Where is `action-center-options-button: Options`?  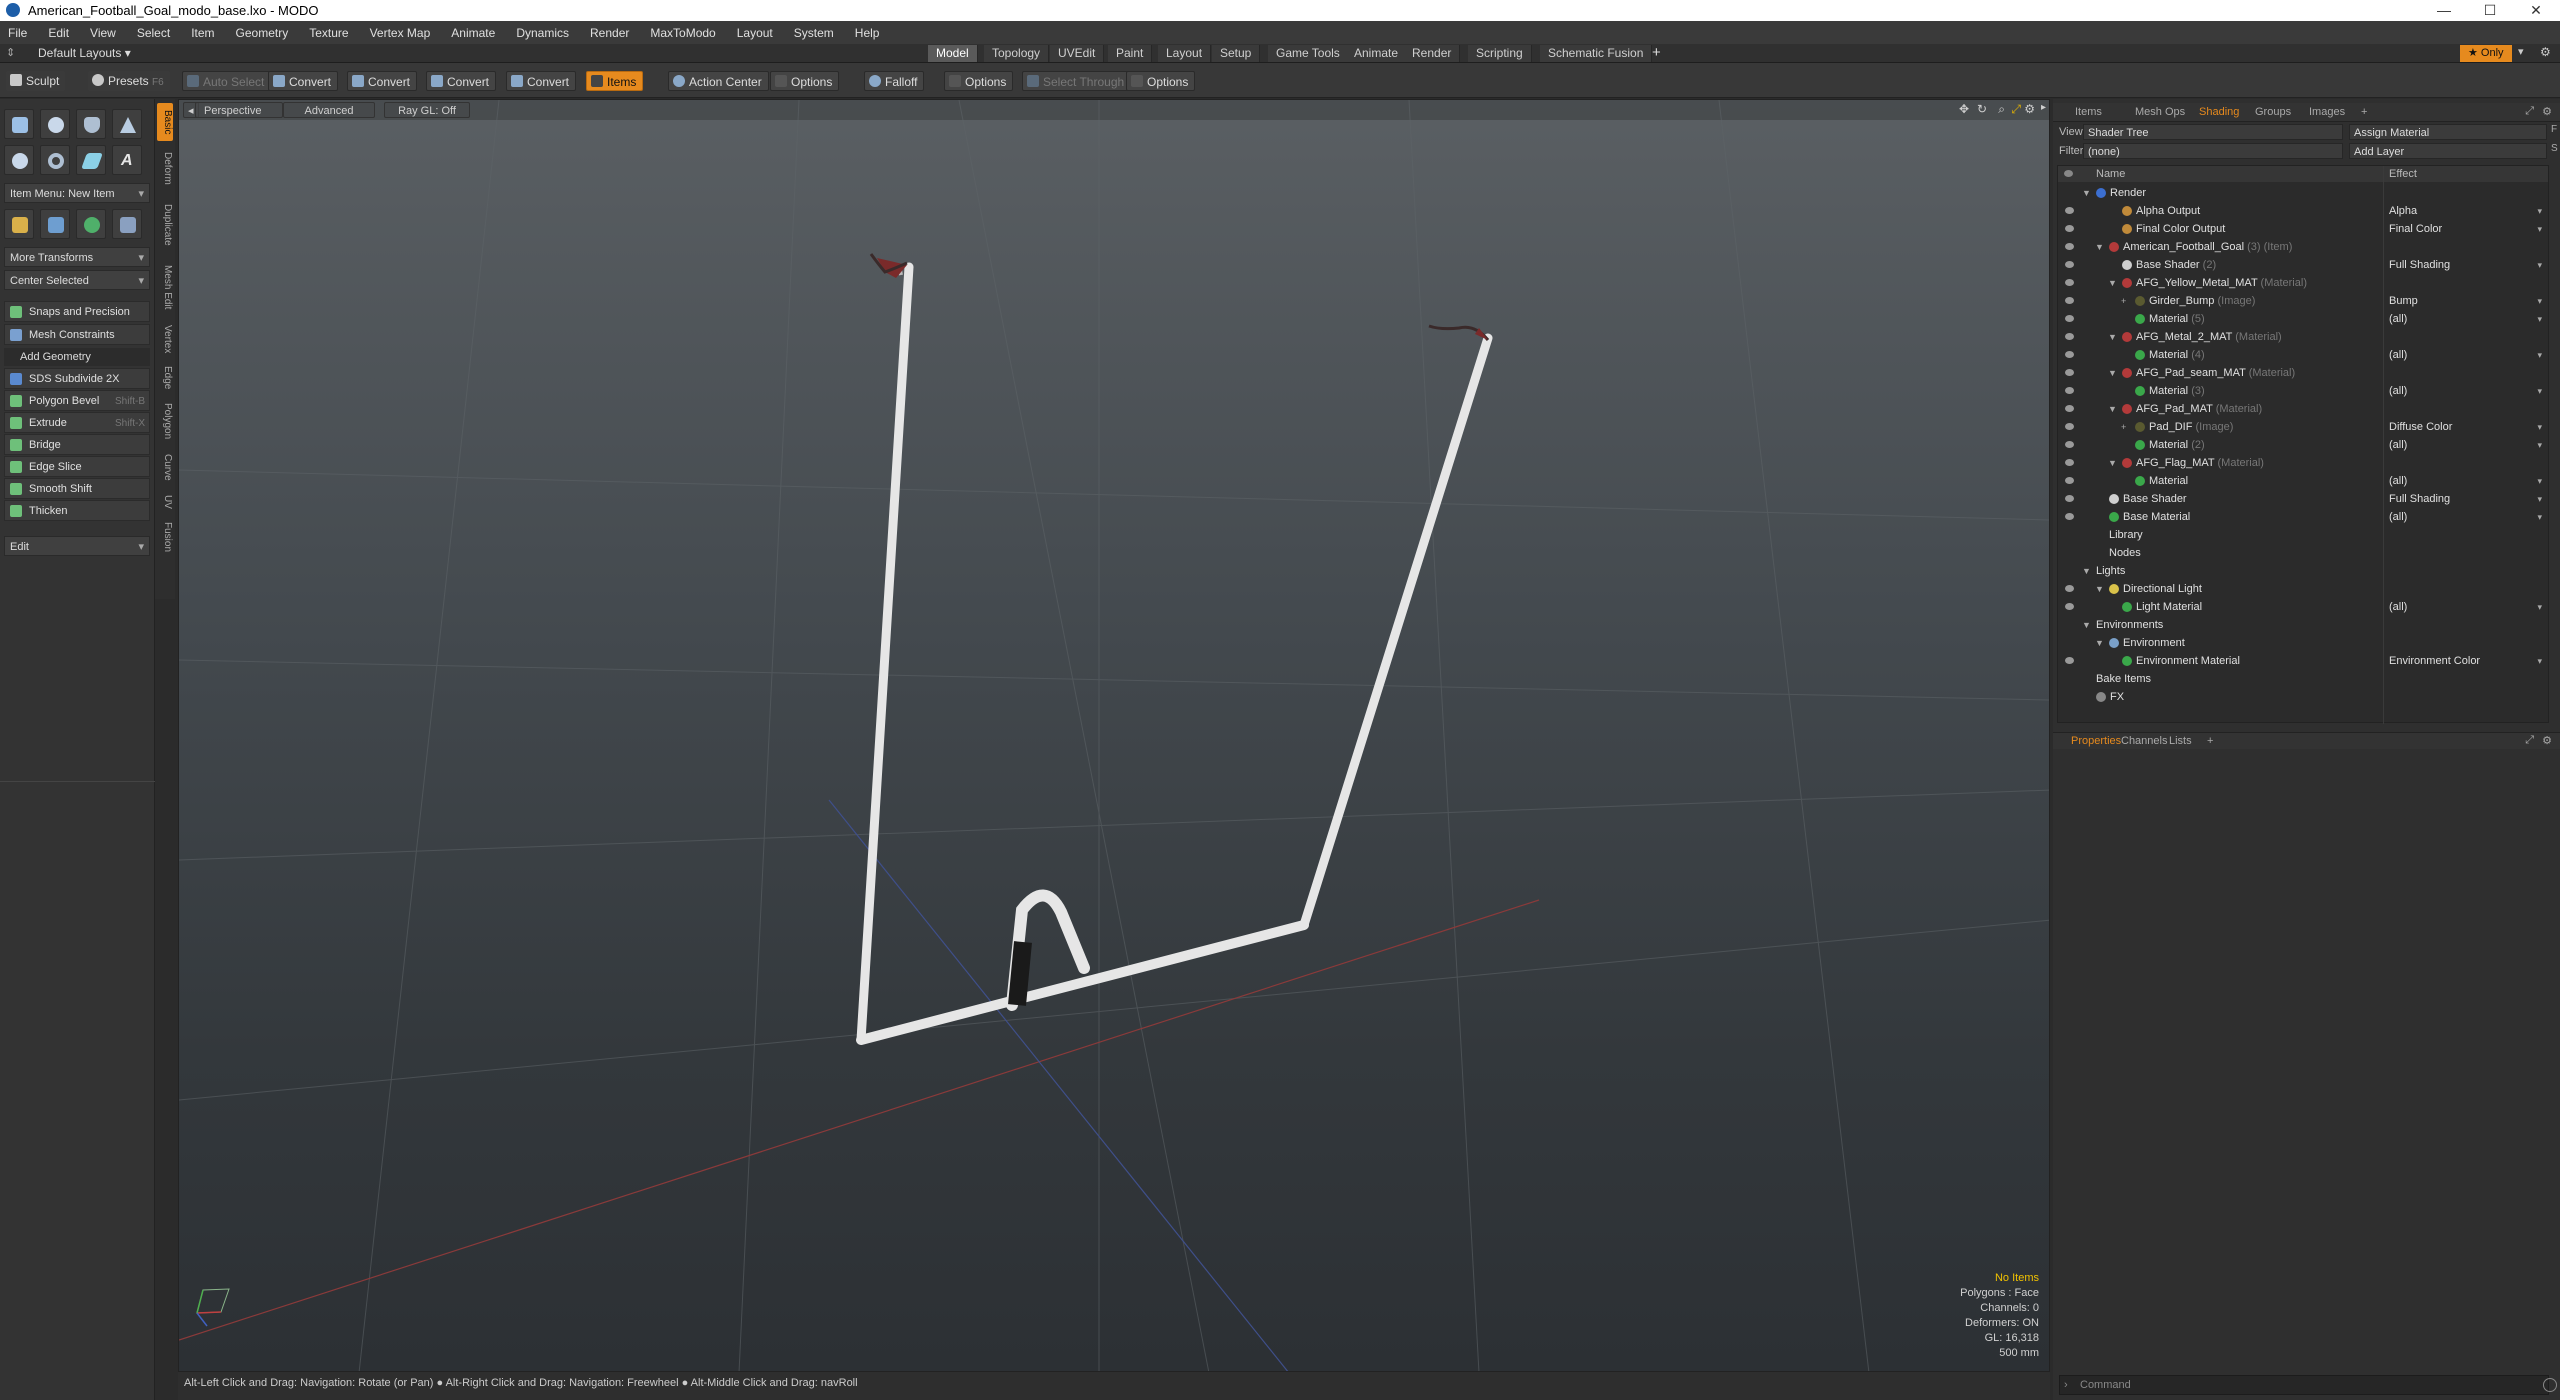 action-center-options-button: Options is located at coordinates (805, 81).